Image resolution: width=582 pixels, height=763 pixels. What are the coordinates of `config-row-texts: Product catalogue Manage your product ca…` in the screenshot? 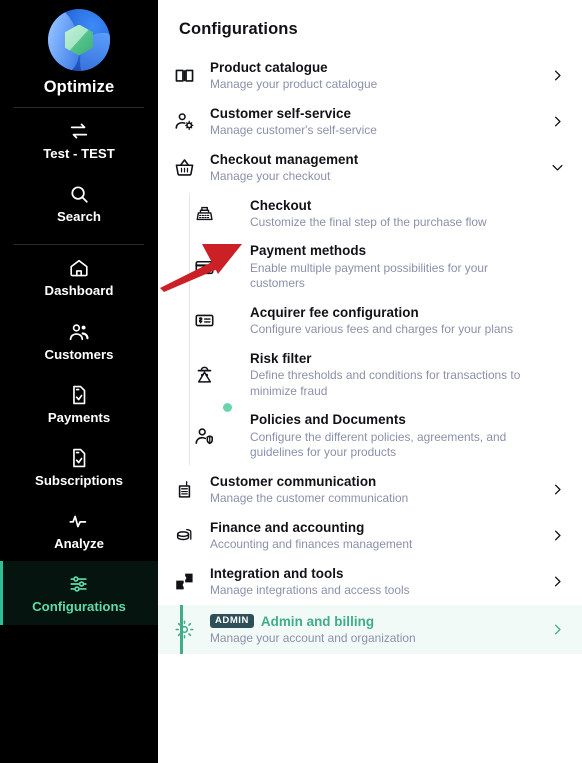 It's located at (376, 76).